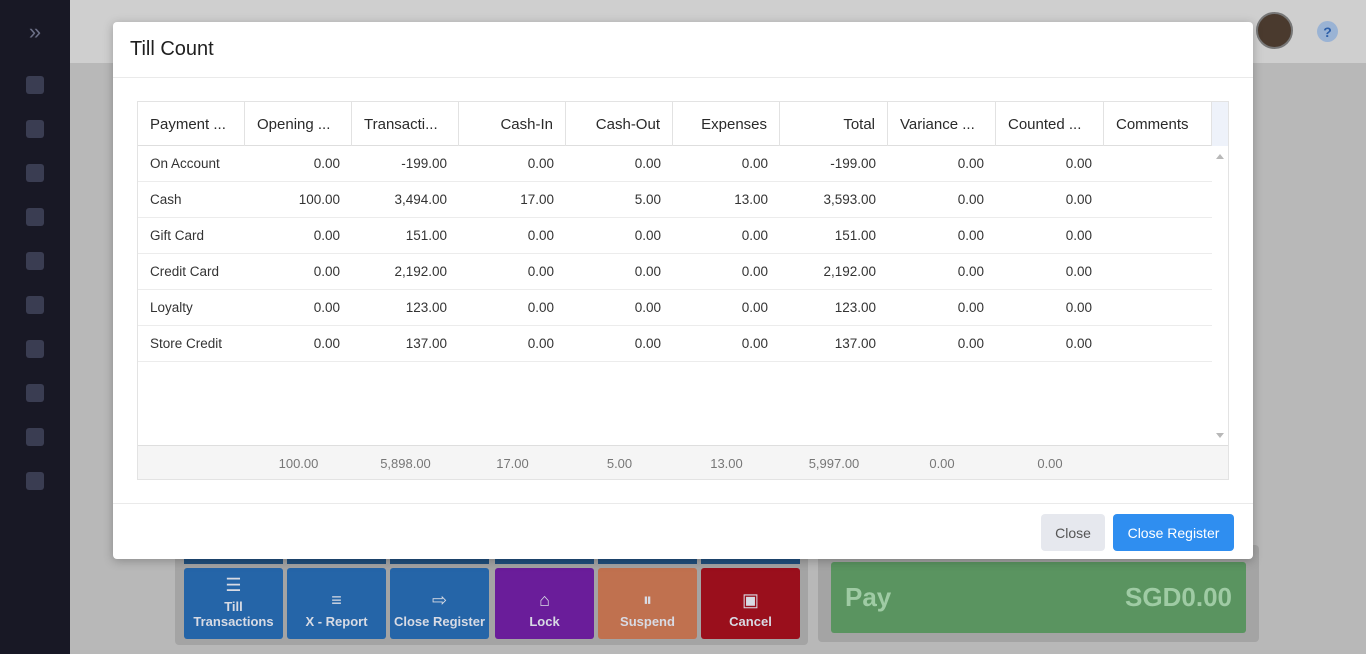 This screenshot has width=1366, height=654. I want to click on column-header: Cash-Out, so click(619, 124).